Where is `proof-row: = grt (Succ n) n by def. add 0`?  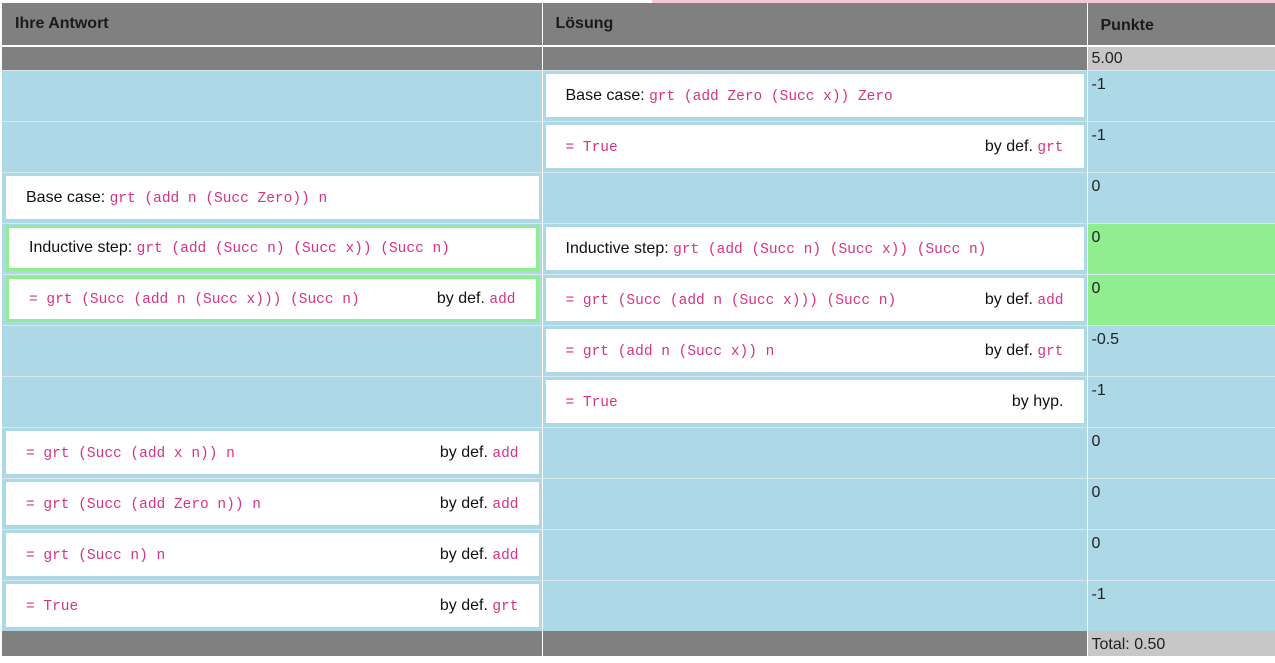 proof-row: = grt (Succ n) n by def. add 0 is located at coordinates (638, 555).